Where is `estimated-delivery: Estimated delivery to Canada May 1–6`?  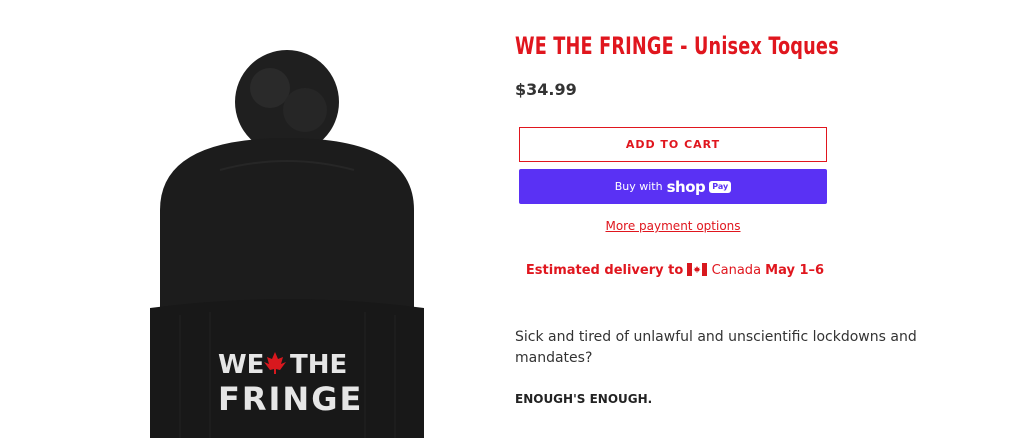
estimated-delivery: Estimated delivery to Canada May 1–6 is located at coordinates (675, 270).